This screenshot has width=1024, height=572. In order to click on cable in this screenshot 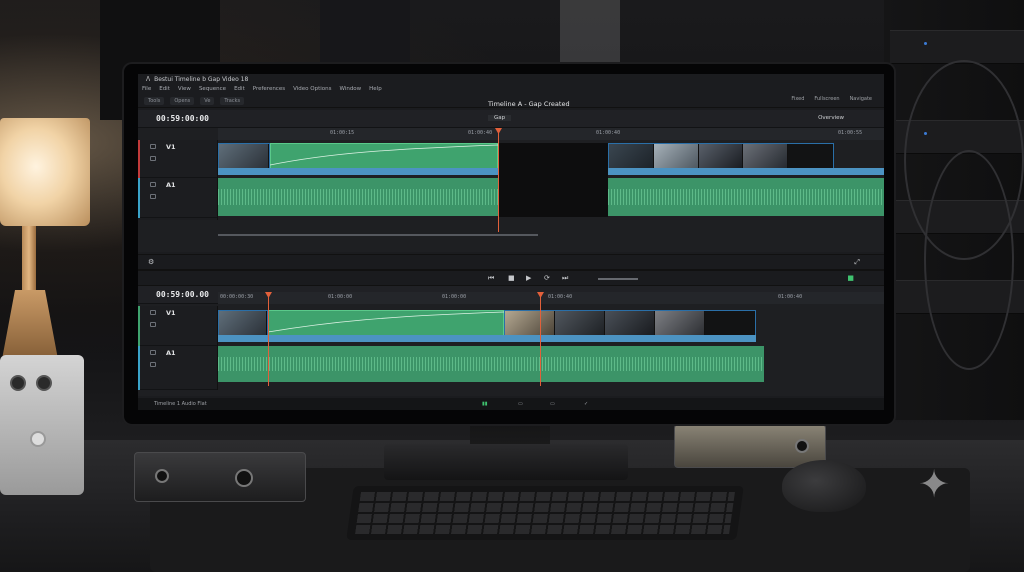, I will do `click(969, 260)`.